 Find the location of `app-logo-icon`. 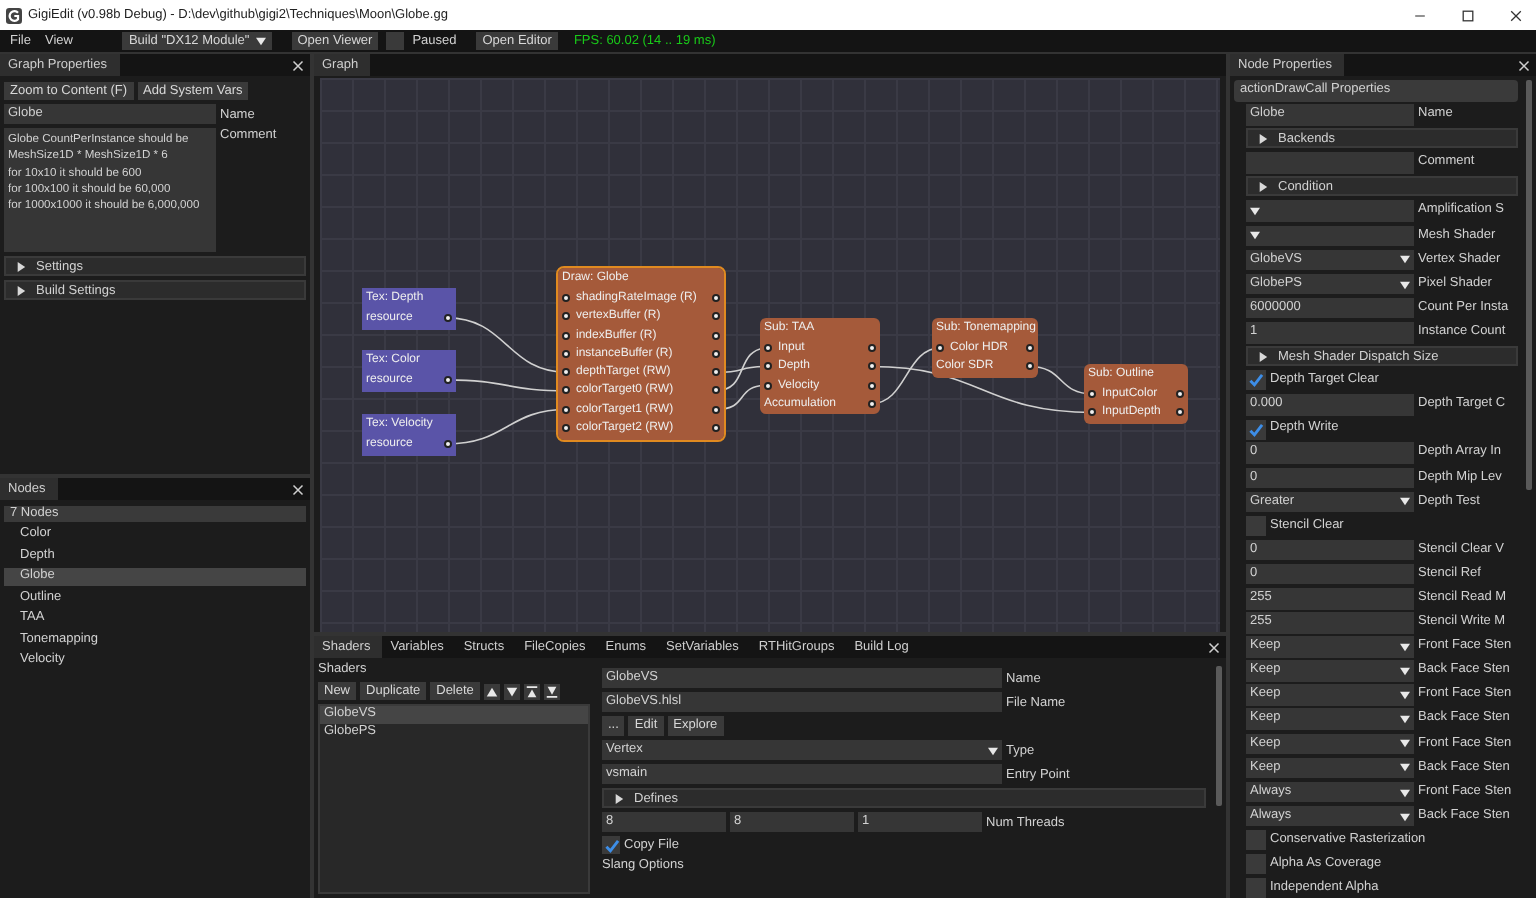

app-logo-icon is located at coordinates (14, 15).